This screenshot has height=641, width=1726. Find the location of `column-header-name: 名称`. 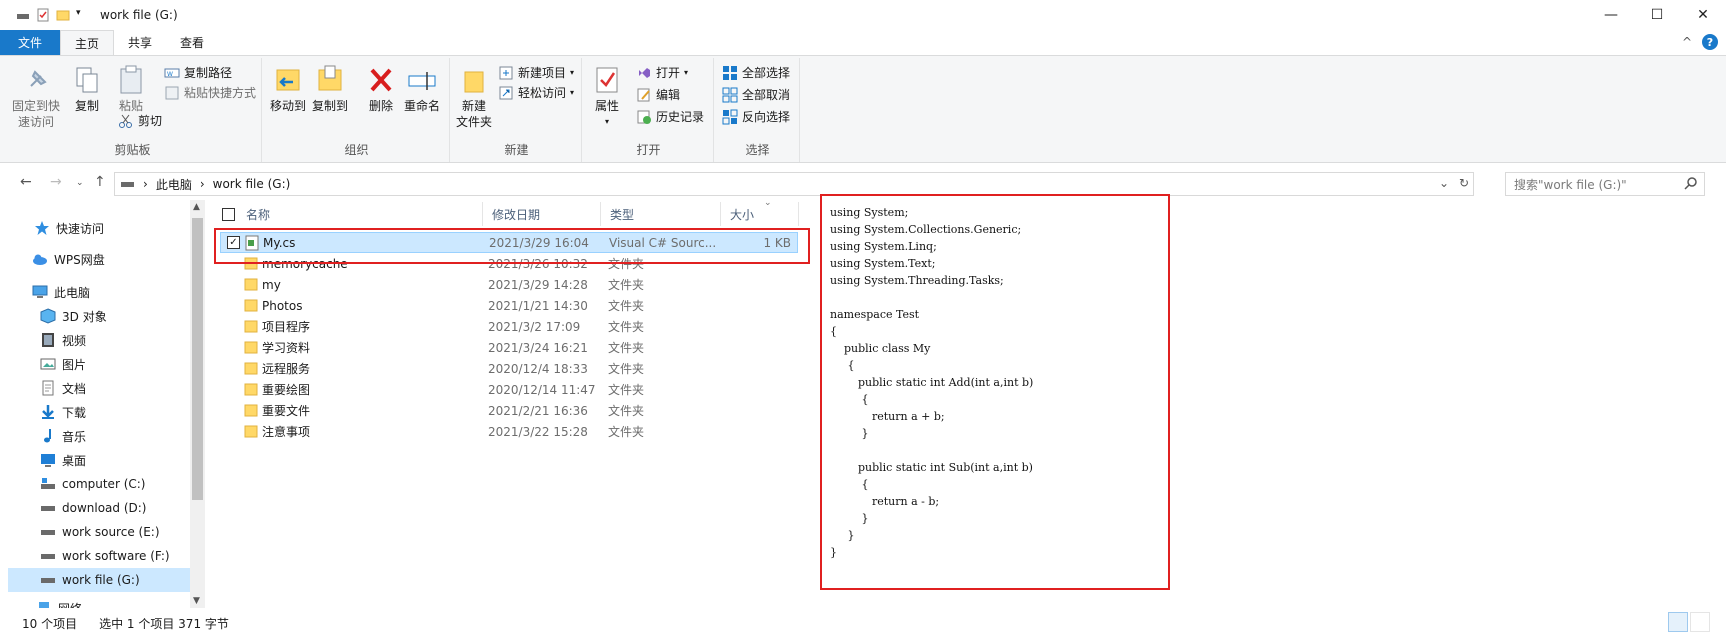

column-header-name: 名称 is located at coordinates (258, 214).